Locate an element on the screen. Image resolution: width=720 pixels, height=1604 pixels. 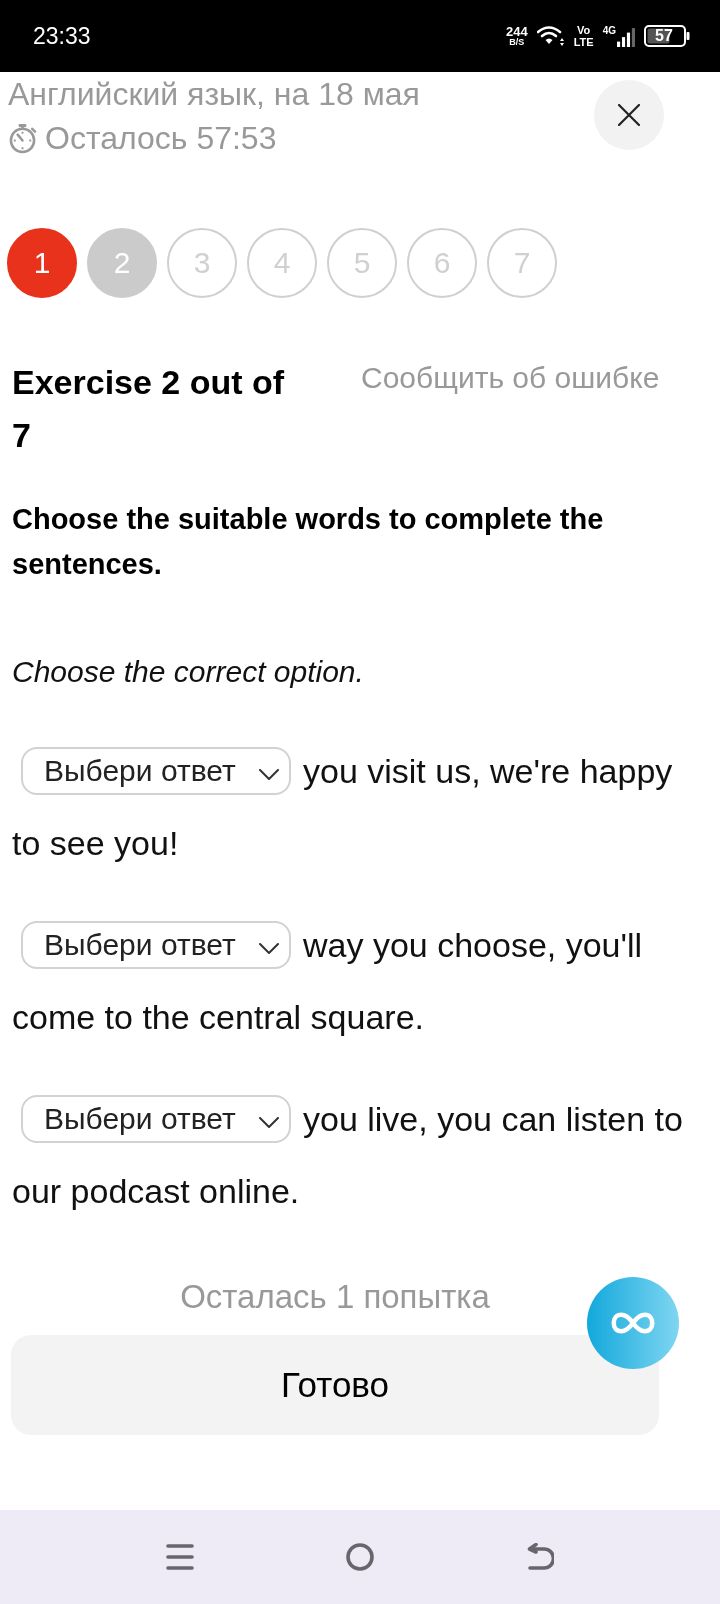
sentence-text: Выбери ответ you visit us, we're happy to see you! is located at coordinates (351, 807).